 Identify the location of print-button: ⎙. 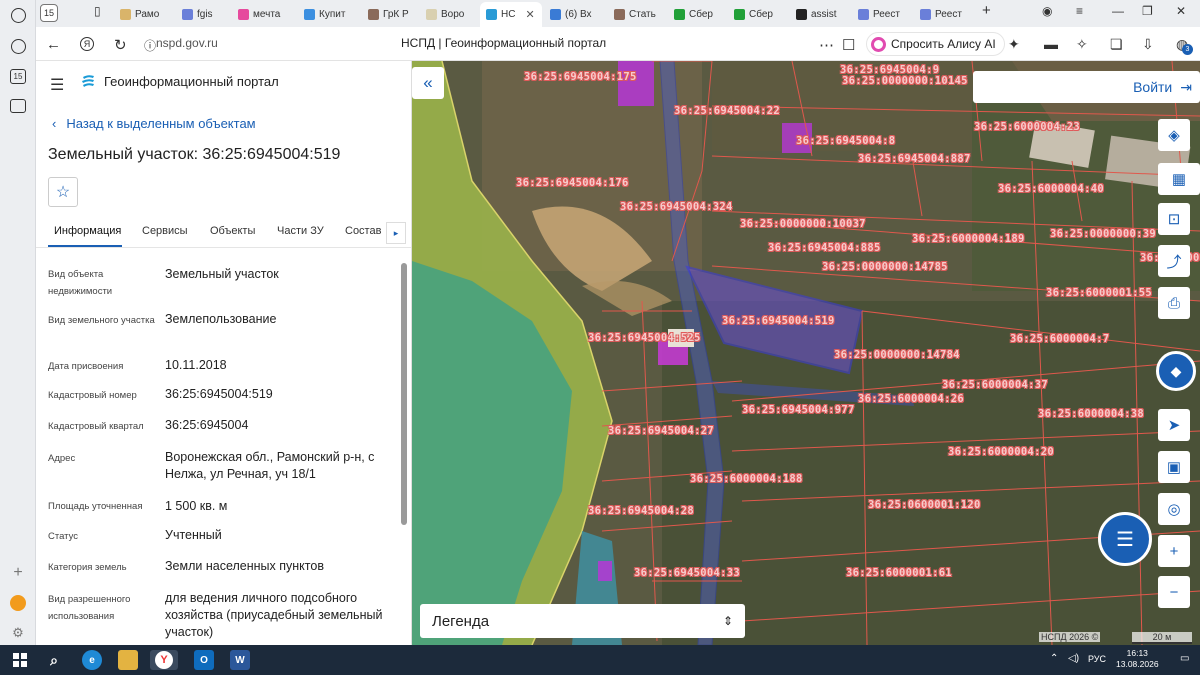
(1174, 303).